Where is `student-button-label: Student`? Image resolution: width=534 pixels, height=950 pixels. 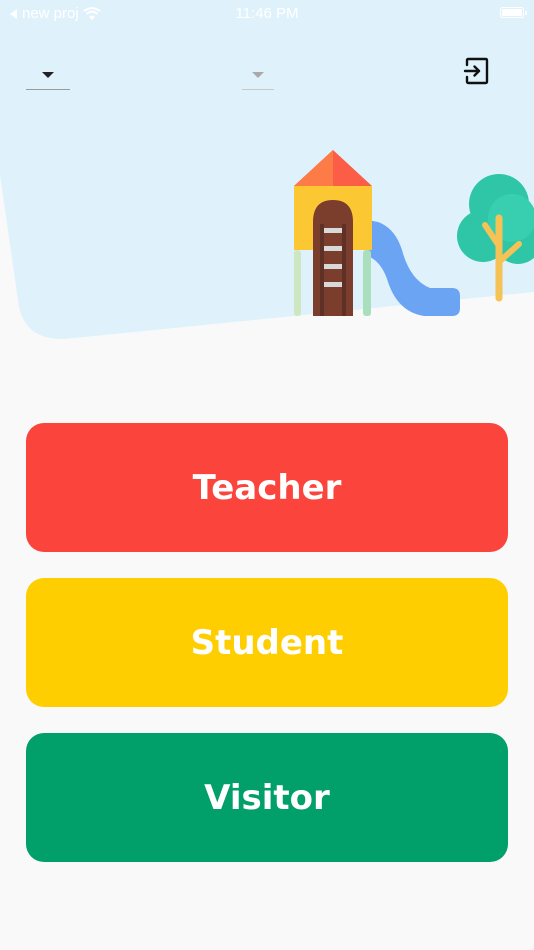 student-button-label: Student is located at coordinates (267, 642).